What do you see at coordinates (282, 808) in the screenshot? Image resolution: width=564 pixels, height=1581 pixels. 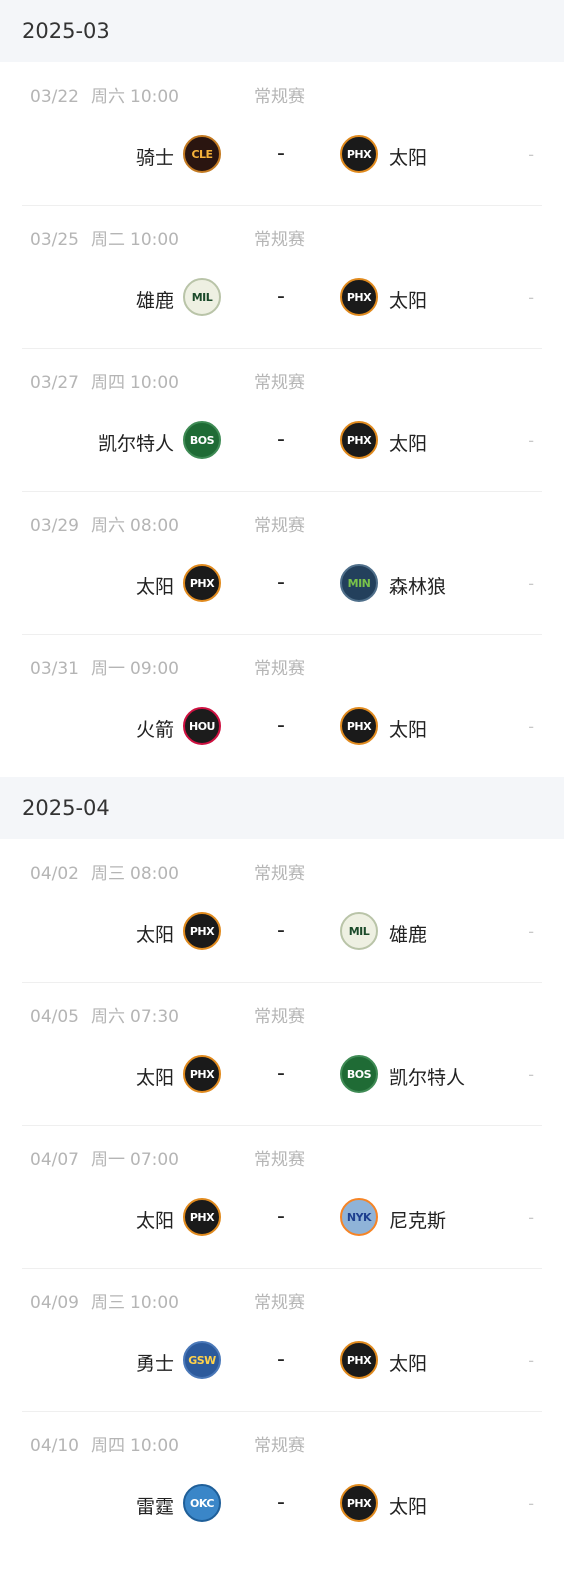 I see `month-header: 2025-04` at bounding box center [282, 808].